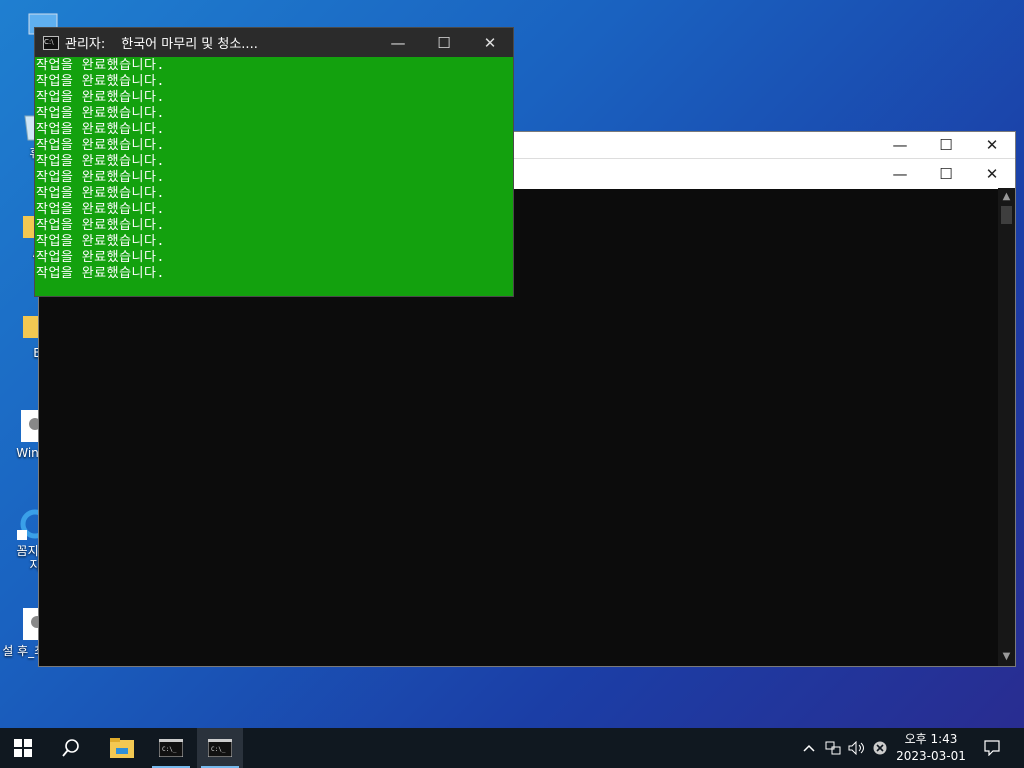  I want to click on search-button, so click(71, 748).